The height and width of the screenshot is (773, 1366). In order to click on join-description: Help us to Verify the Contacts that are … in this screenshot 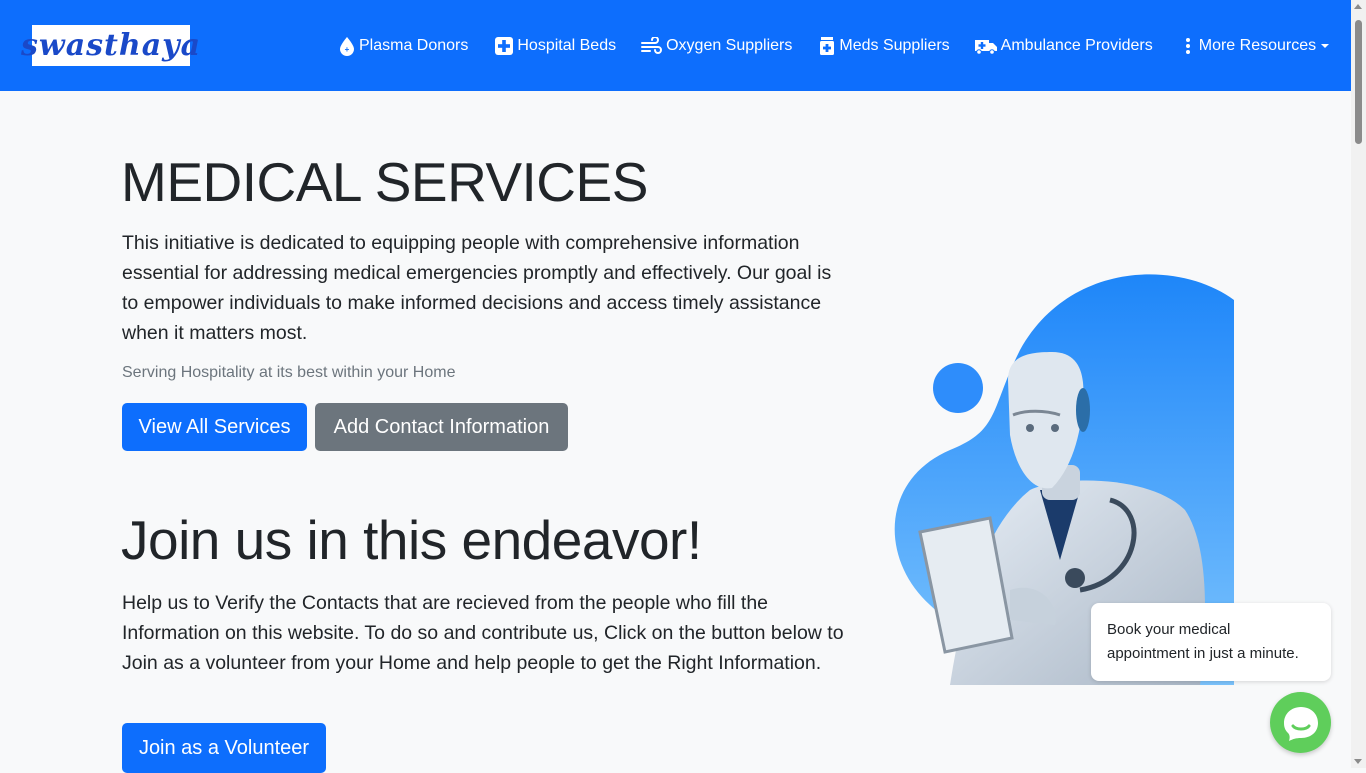, I will do `click(483, 633)`.